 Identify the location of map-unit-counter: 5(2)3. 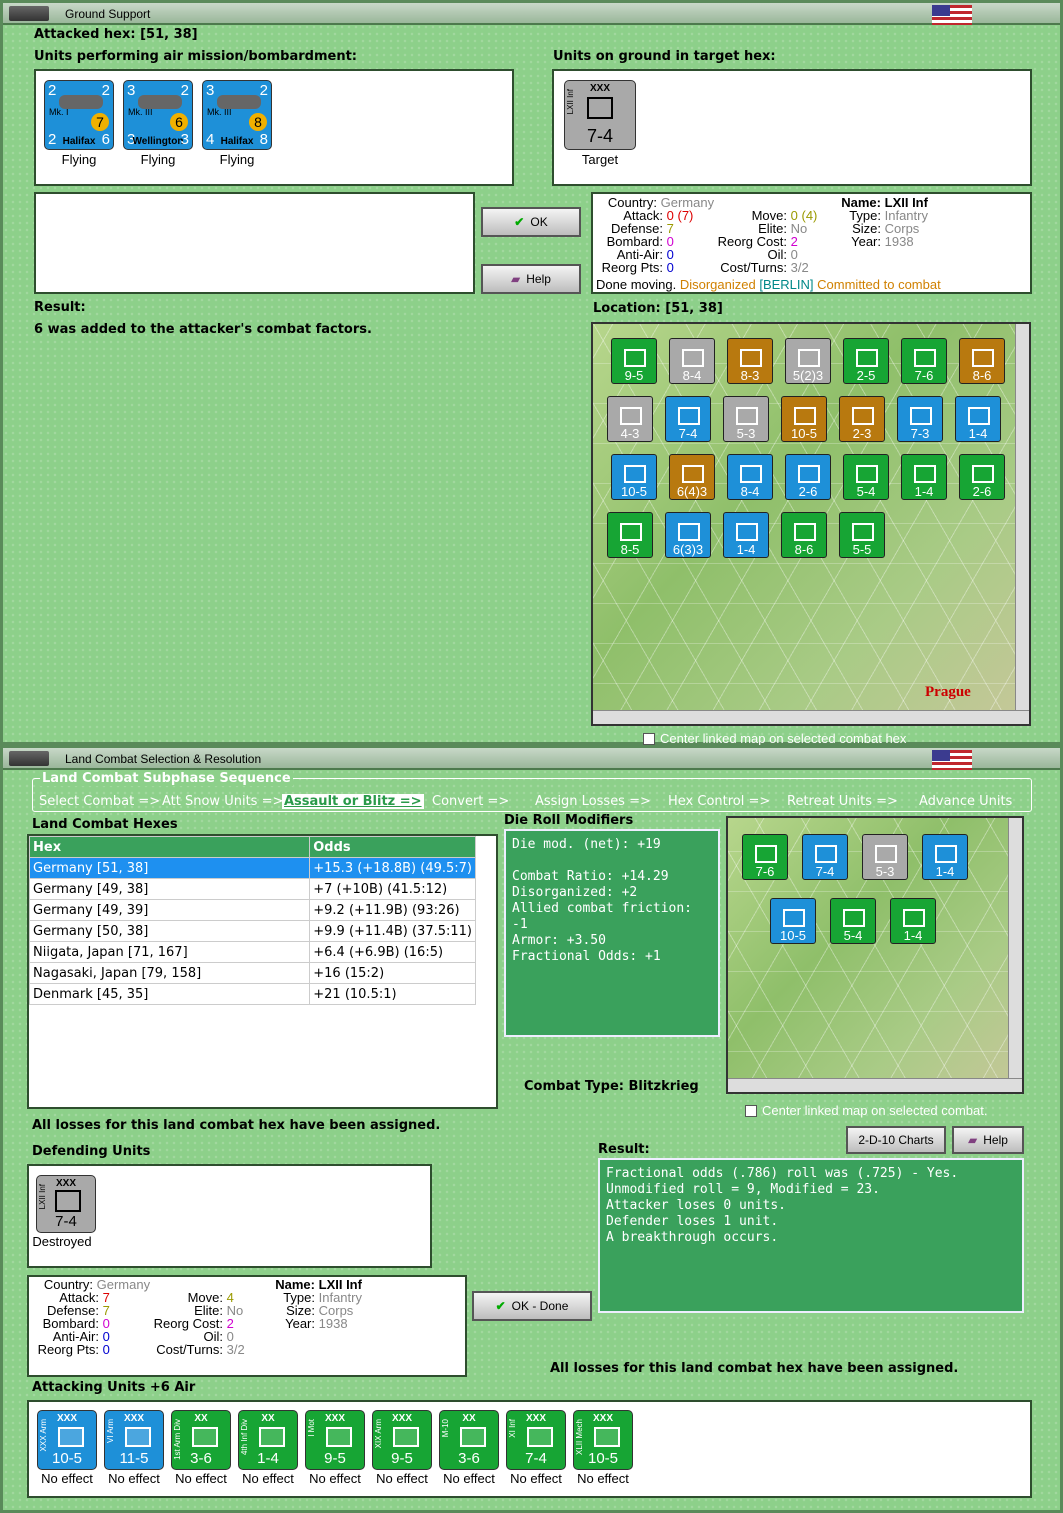
(808, 361).